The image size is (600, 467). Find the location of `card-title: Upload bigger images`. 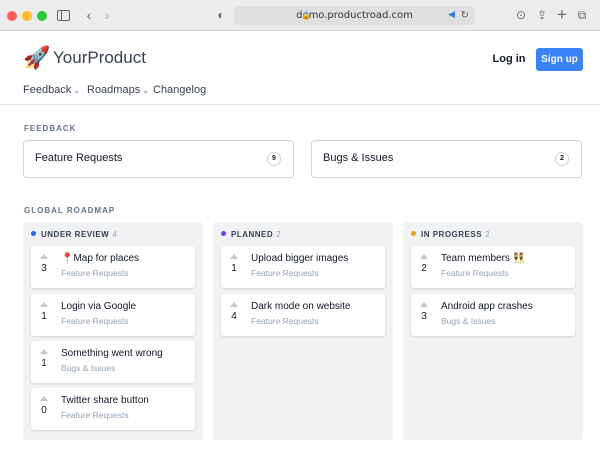

card-title: Upload bigger images is located at coordinates (300, 258).